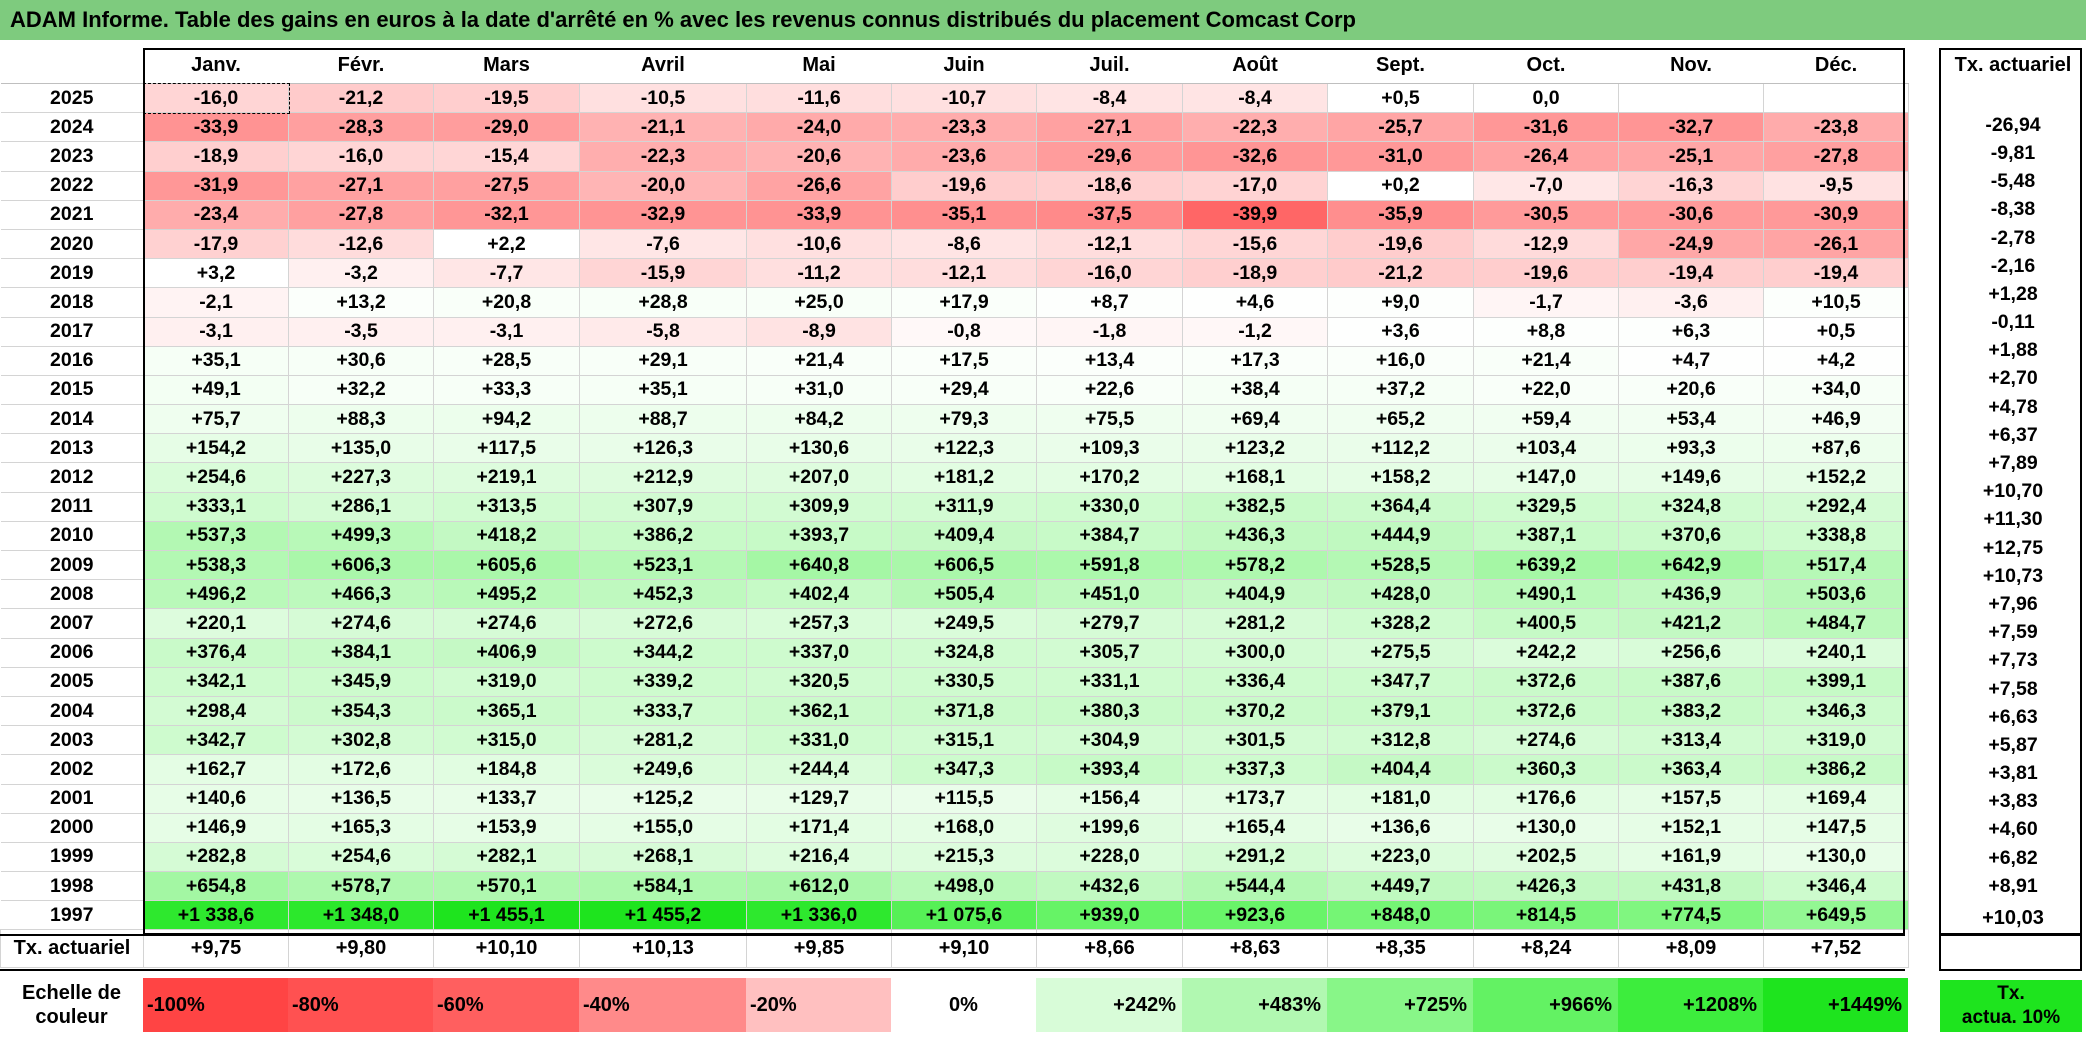 This screenshot has height=1037, width=2086. Describe the element at coordinates (1109, 506) in the screenshot. I see `gain-cell: +330,0` at that location.